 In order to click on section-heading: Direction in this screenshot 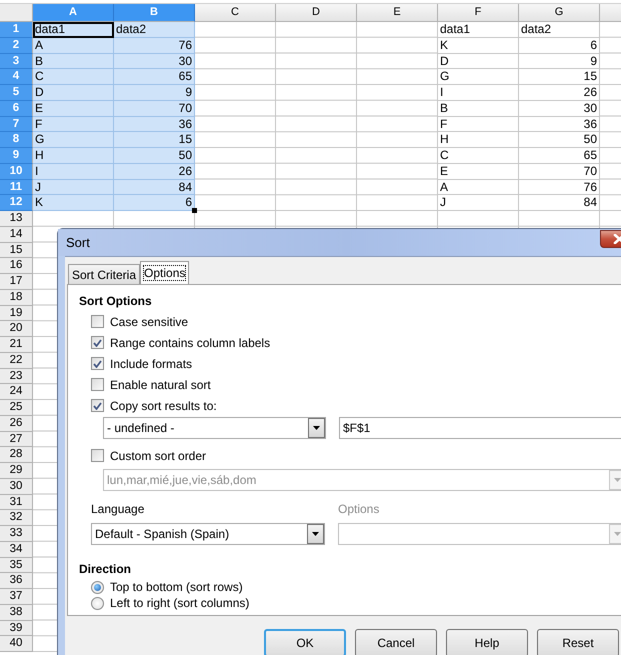, I will do `click(105, 570)`.